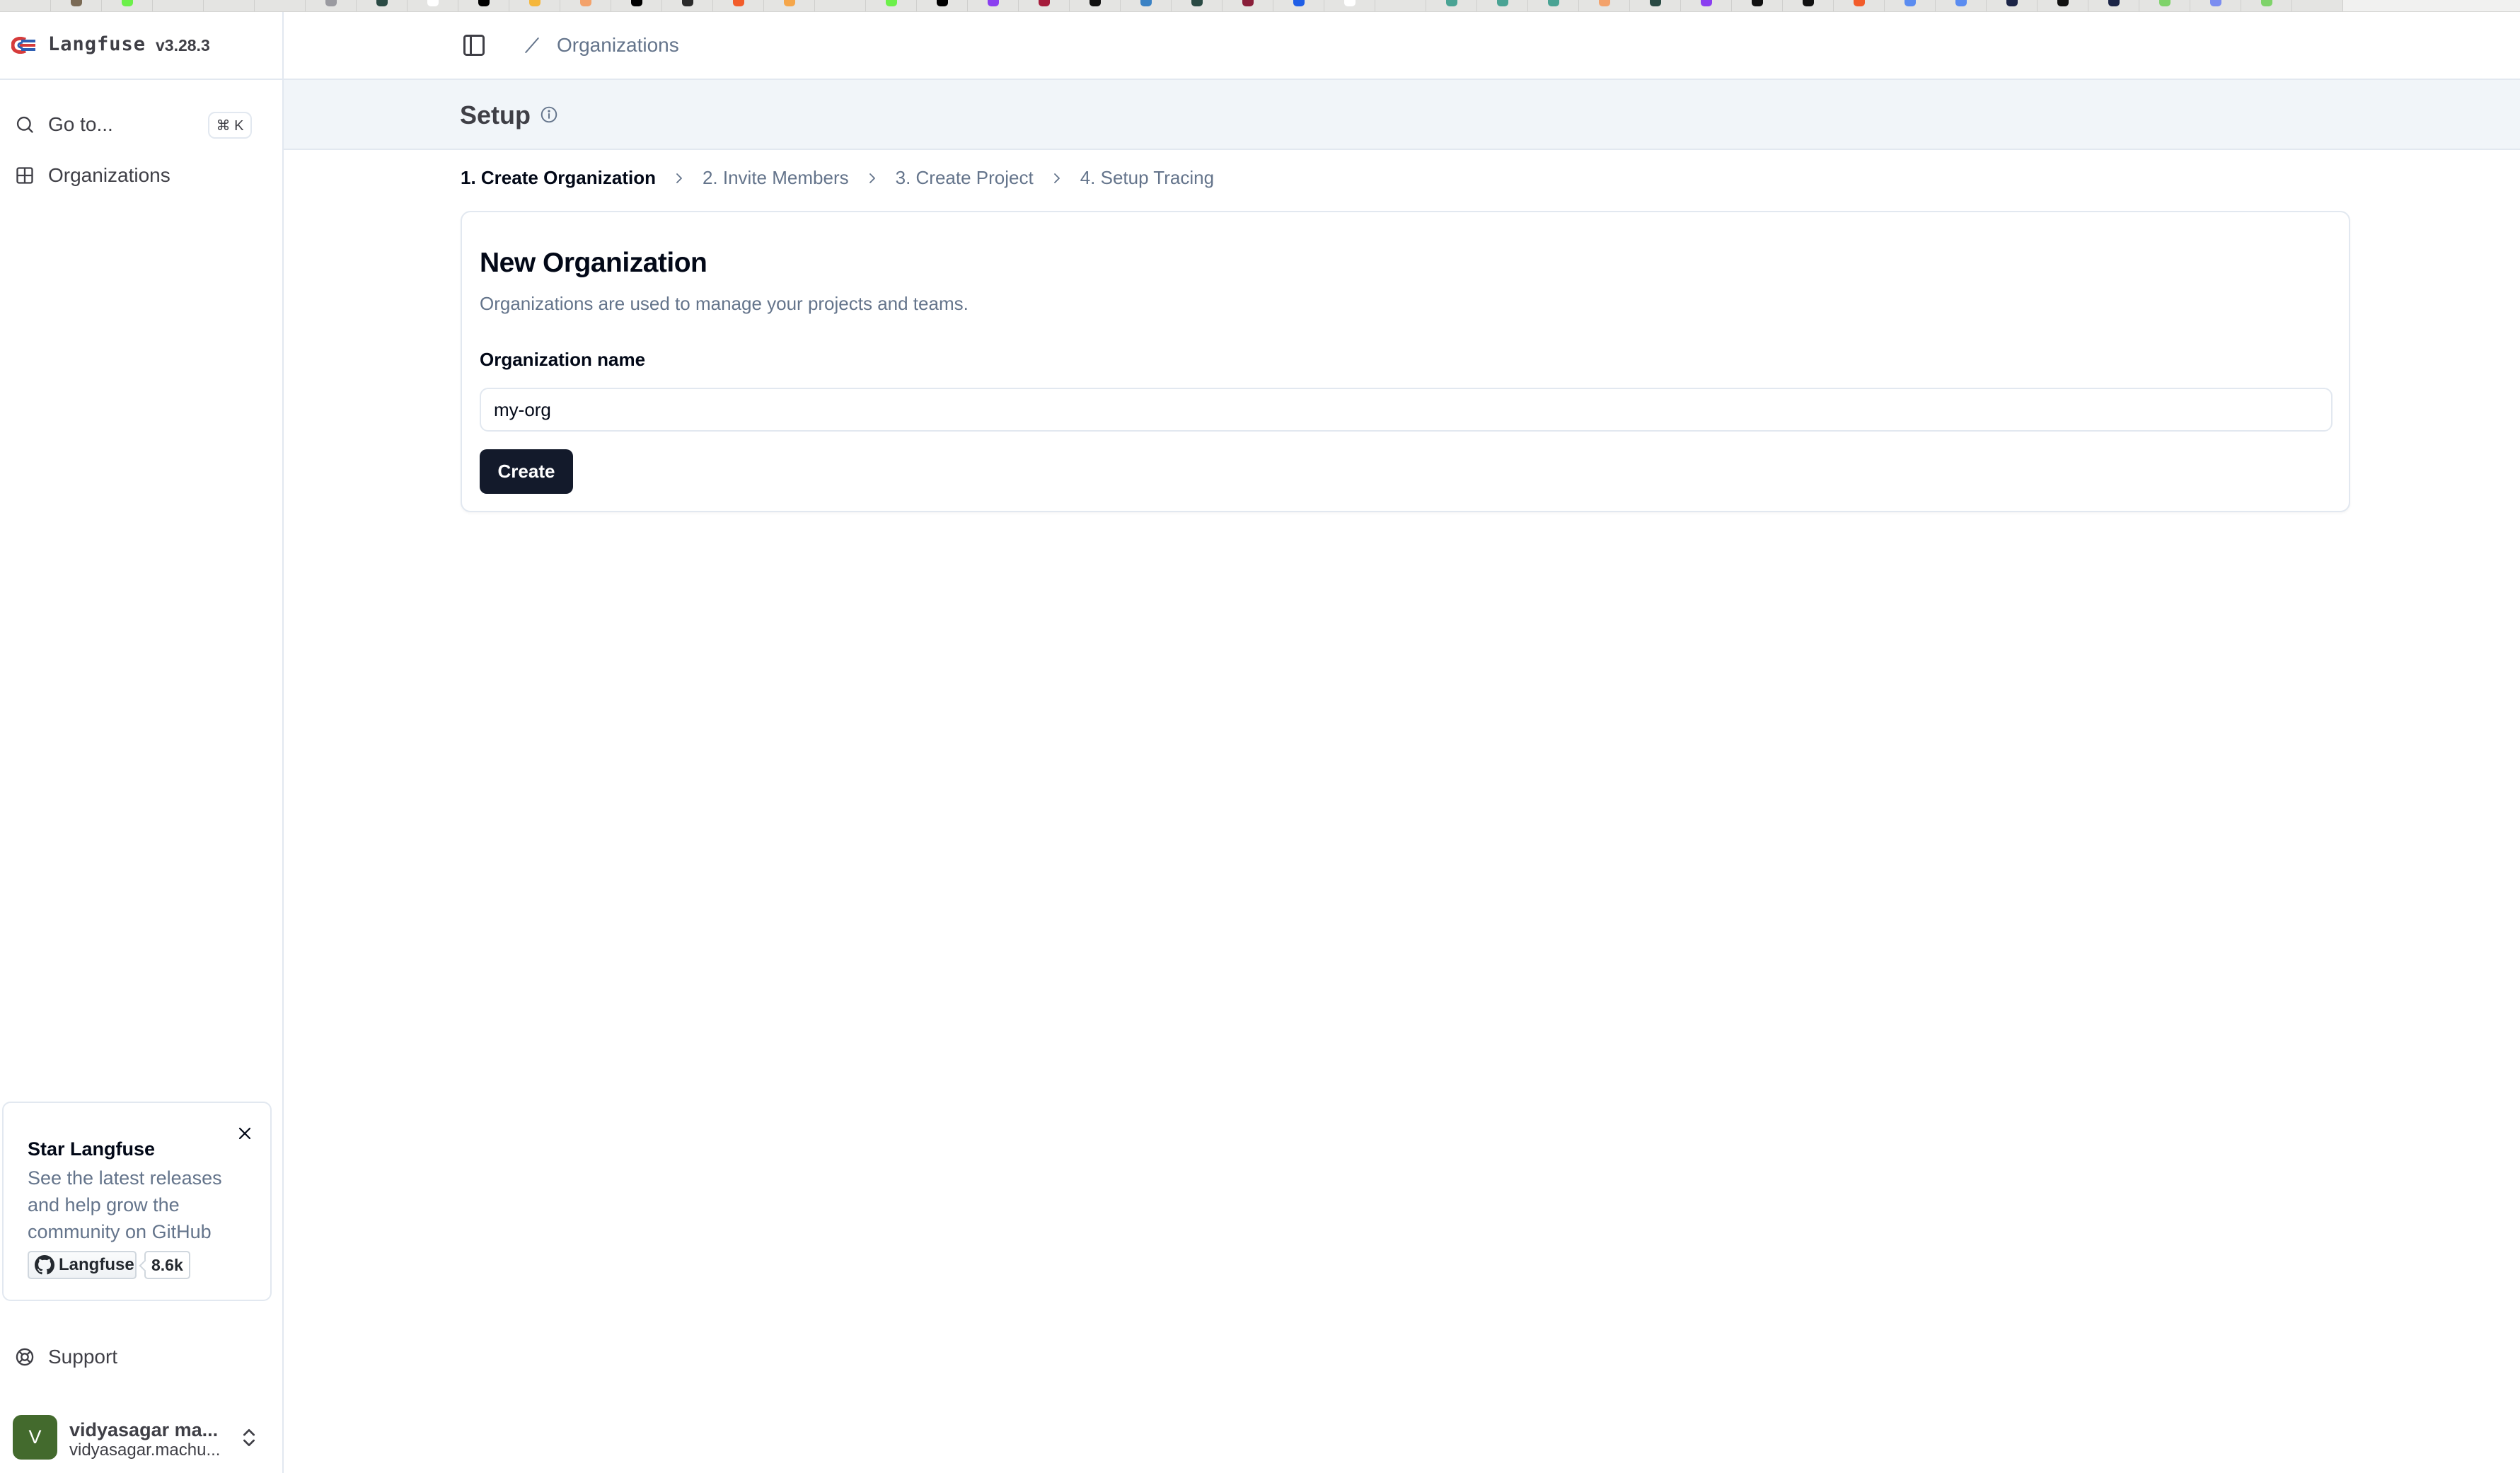  I want to click on sidebar-item-support: Support, so click(141, 1356).